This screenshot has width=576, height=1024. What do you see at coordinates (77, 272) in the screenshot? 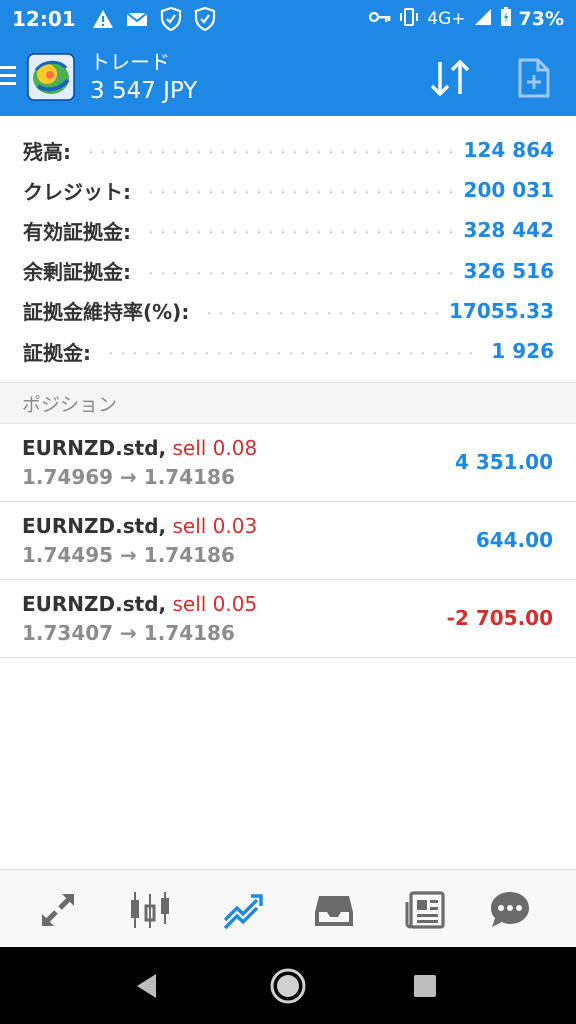
I see `summary-label: 余剰証拠金:` at bounding box center [77, 272].